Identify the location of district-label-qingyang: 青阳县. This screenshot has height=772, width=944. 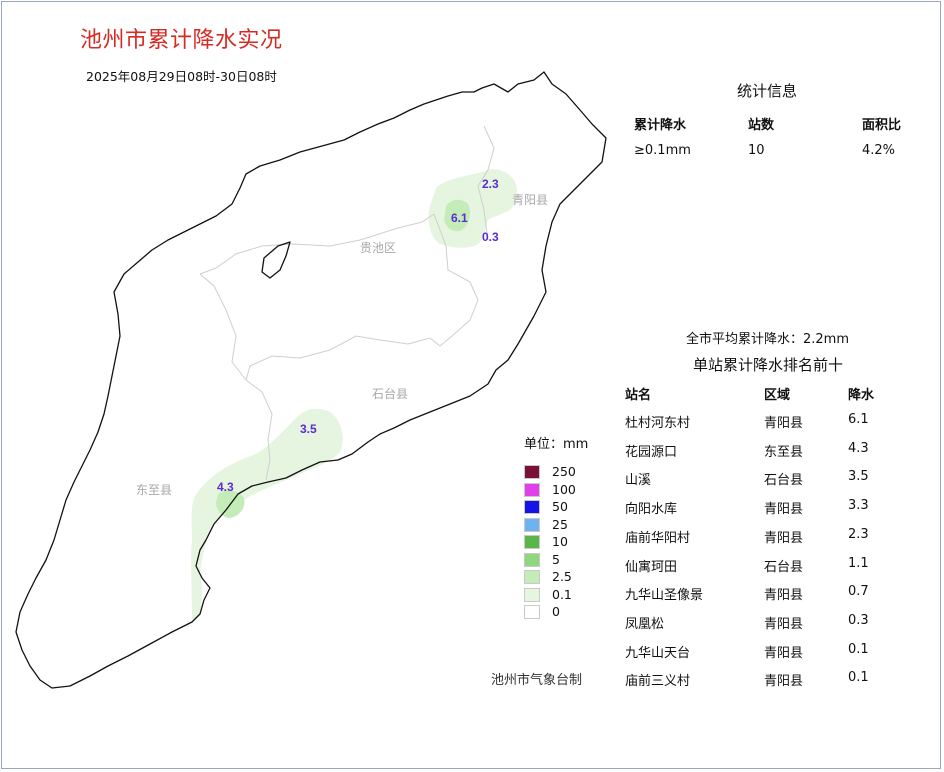
(530, 200).